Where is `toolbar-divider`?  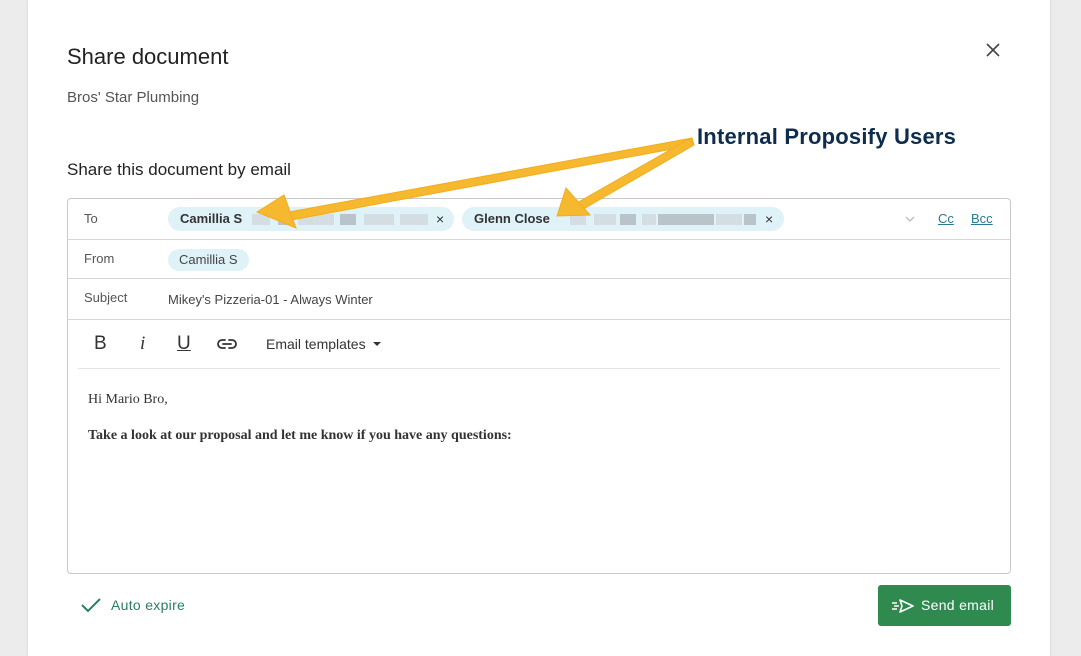 toolbar-divider is located at coordinates (539, 368).